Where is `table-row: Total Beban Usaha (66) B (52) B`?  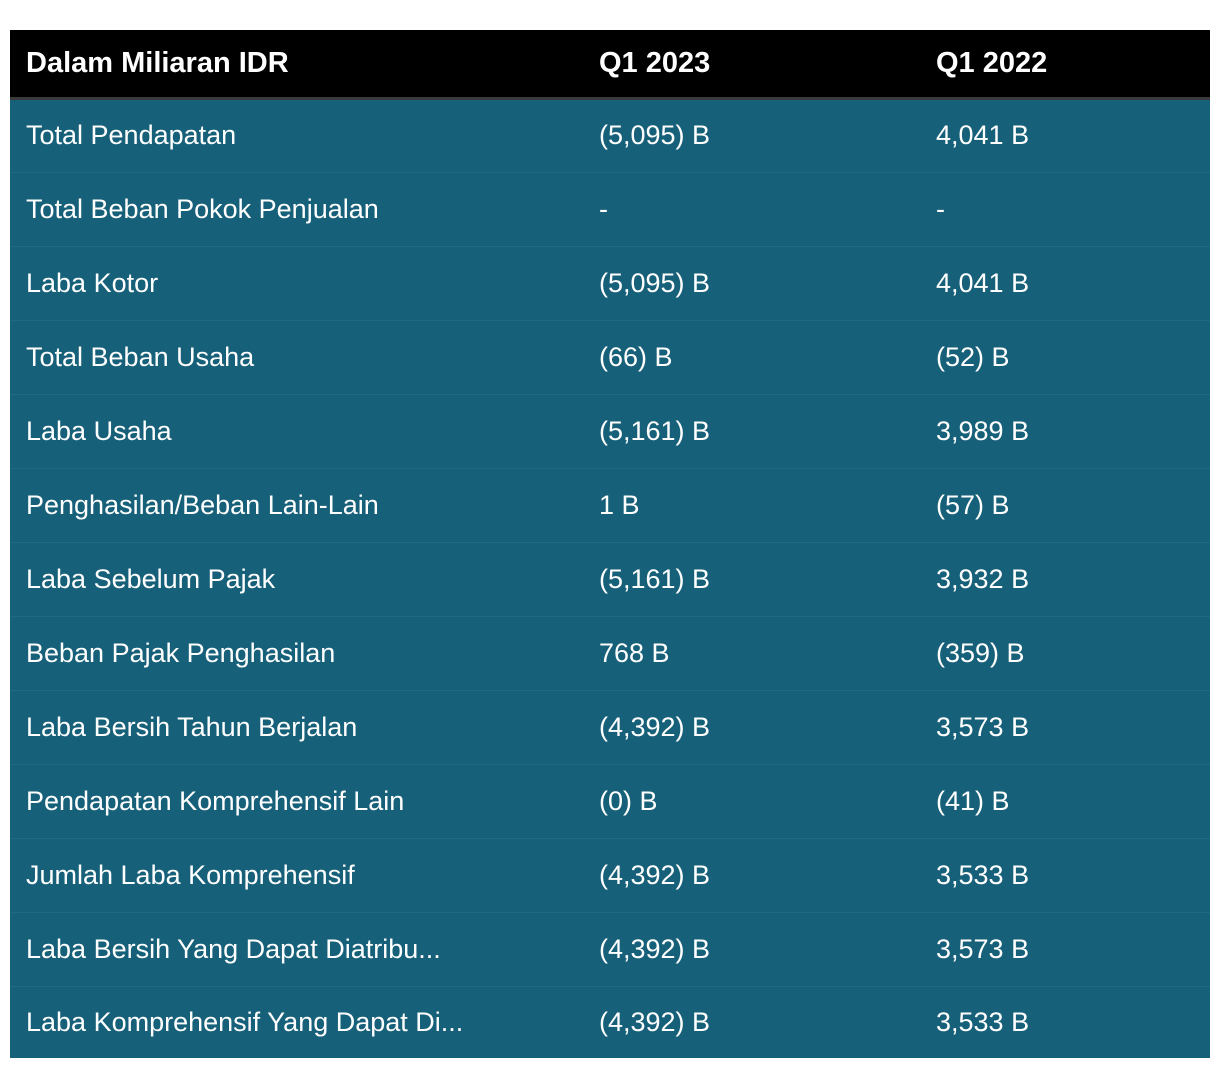 table-row: Total Beban Usaha (66) B (52) B is located at coordinates (610, 357).